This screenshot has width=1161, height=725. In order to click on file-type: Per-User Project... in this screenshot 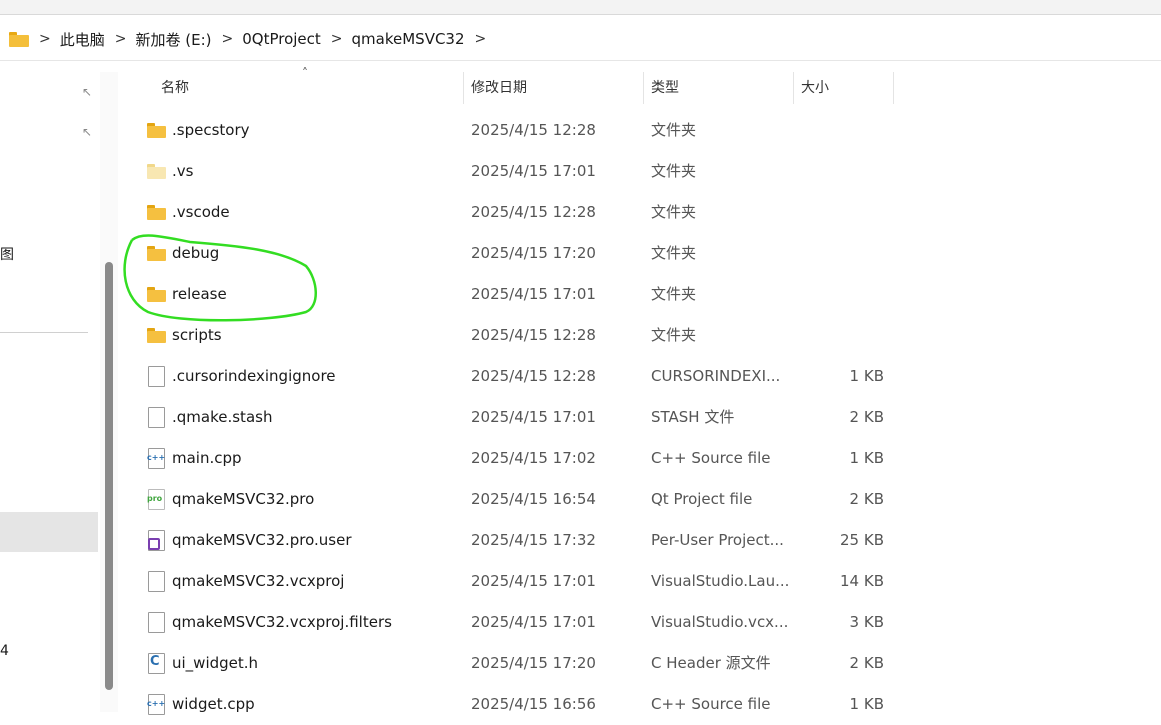, I will do `click(717, 540)`.